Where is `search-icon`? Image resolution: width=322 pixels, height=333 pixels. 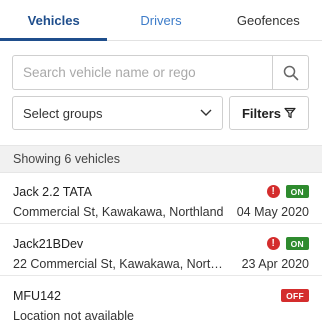
search-icon is located at coordinates (290, 72).